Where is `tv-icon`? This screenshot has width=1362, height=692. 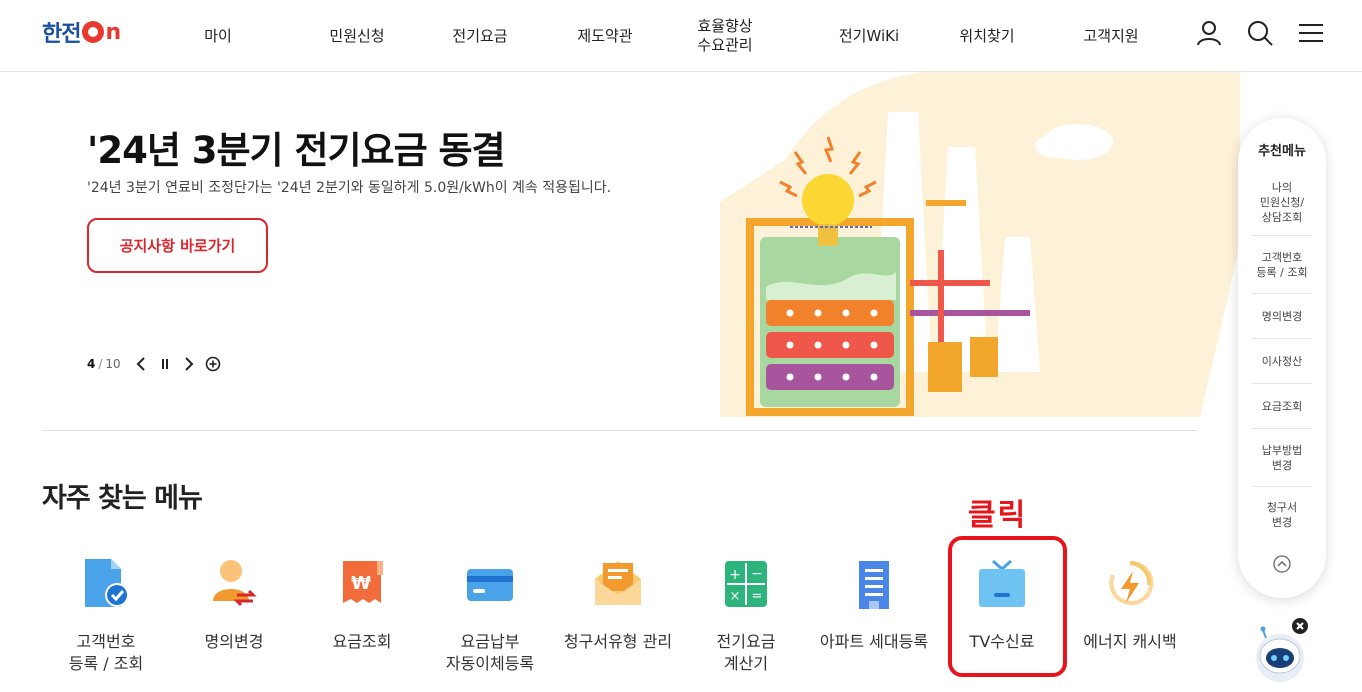
tv-icon is located at coordinates (1002, 583).